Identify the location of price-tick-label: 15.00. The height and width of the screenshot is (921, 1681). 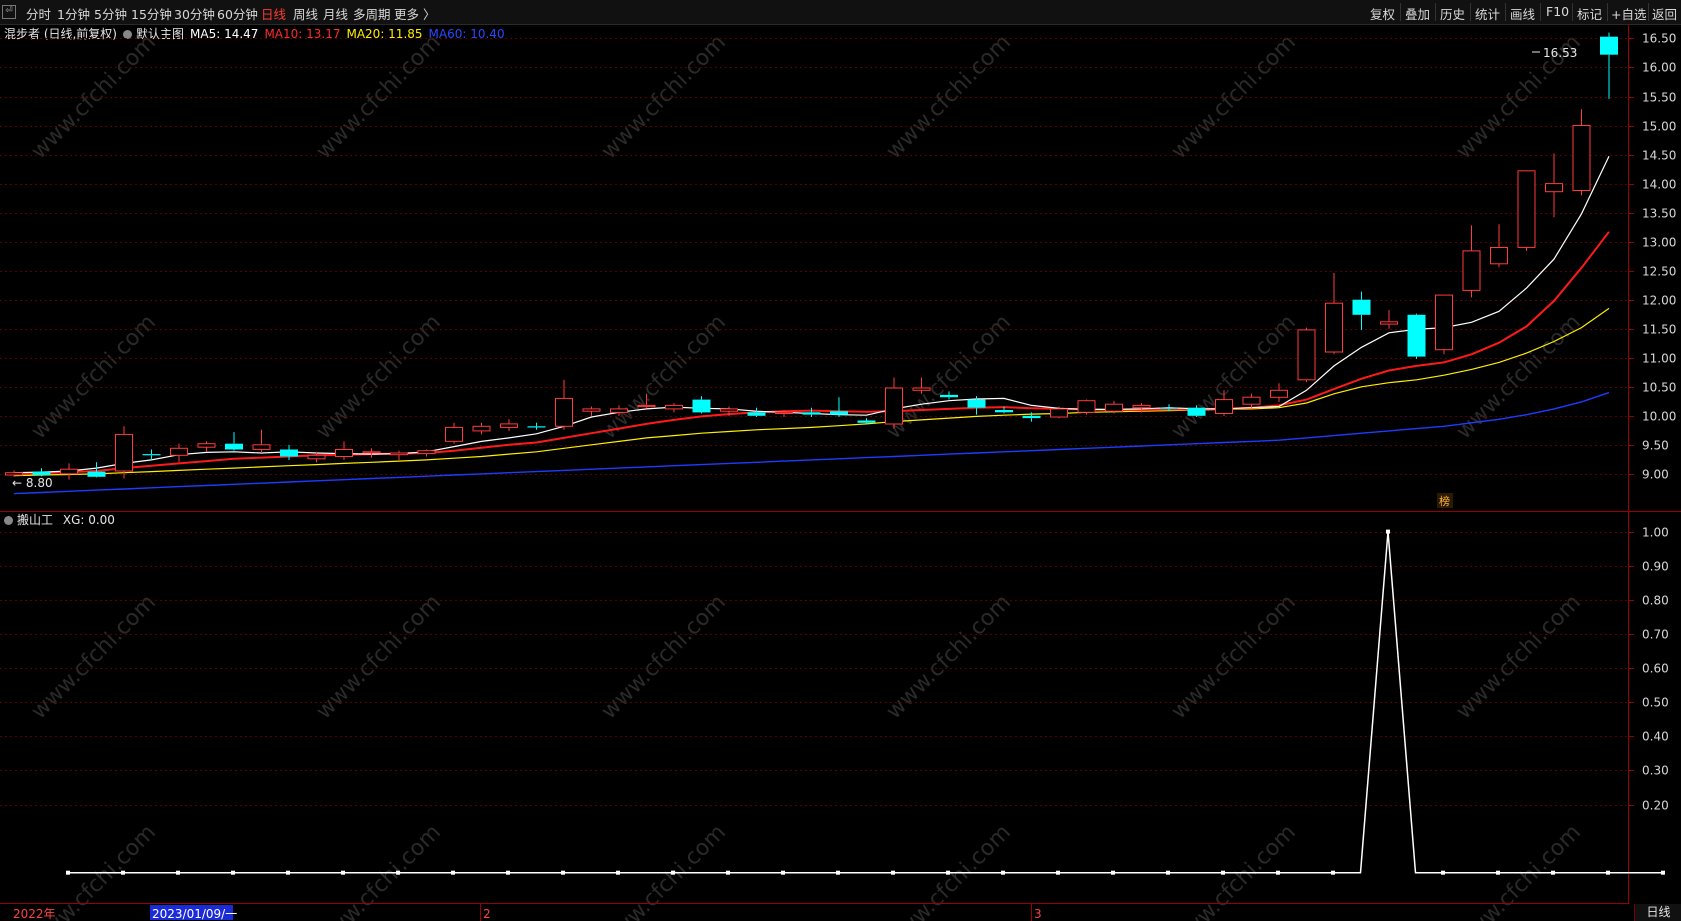
(1659, 127).